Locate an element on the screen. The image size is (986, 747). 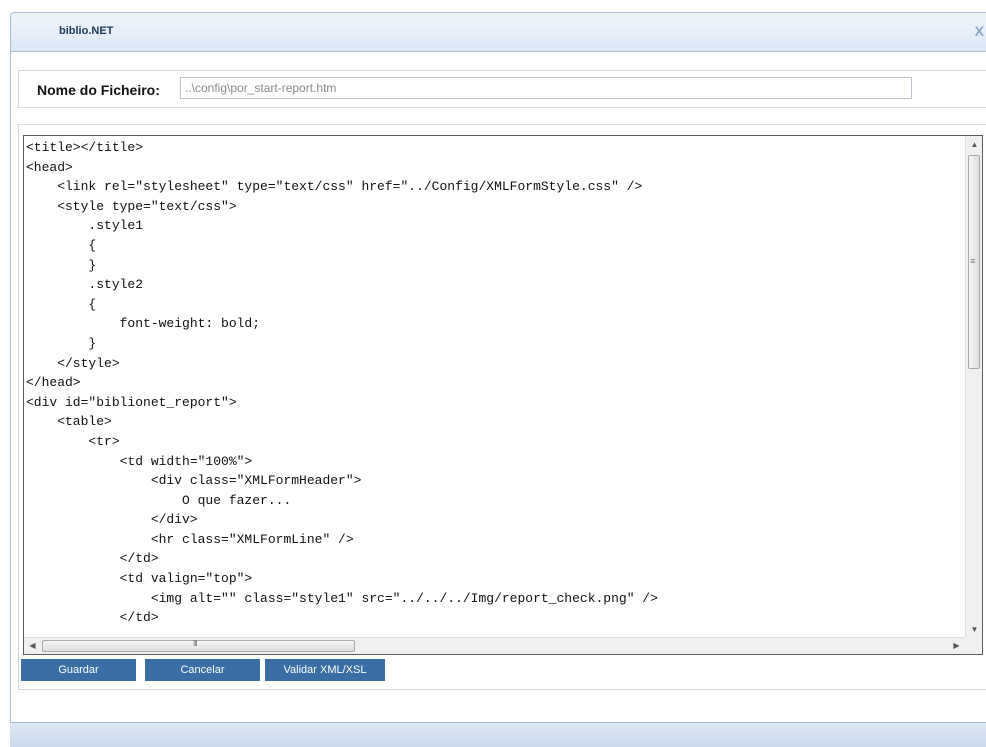
file-name-input is located at coordinates (546, 88).